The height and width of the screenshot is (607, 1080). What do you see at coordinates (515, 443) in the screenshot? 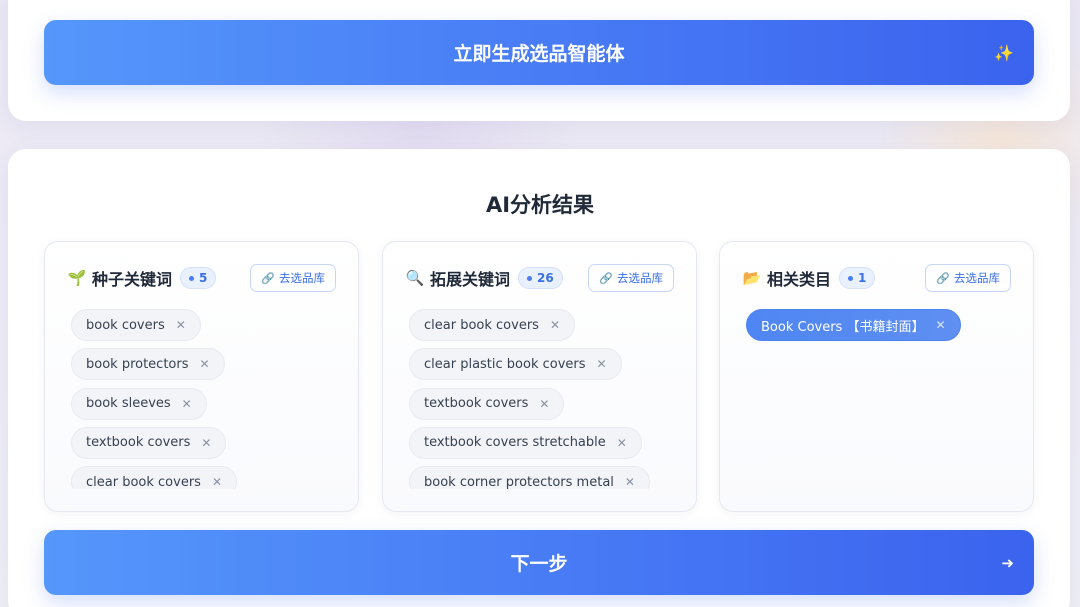
I see `tag-label: textbook covers stretchable` at bounding box center [515, 443].